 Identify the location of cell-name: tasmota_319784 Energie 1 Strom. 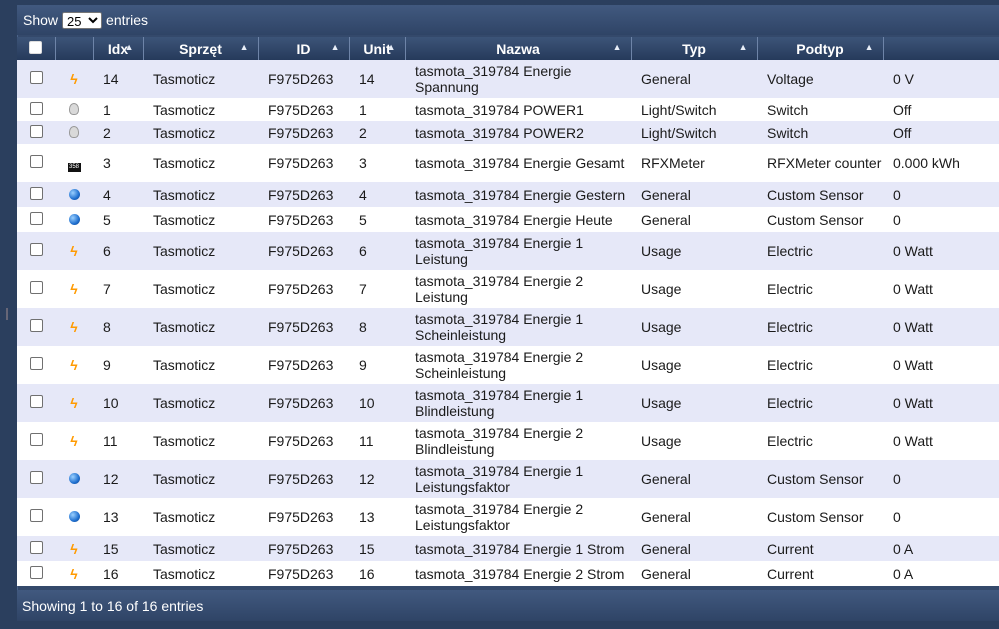
(518, 548).